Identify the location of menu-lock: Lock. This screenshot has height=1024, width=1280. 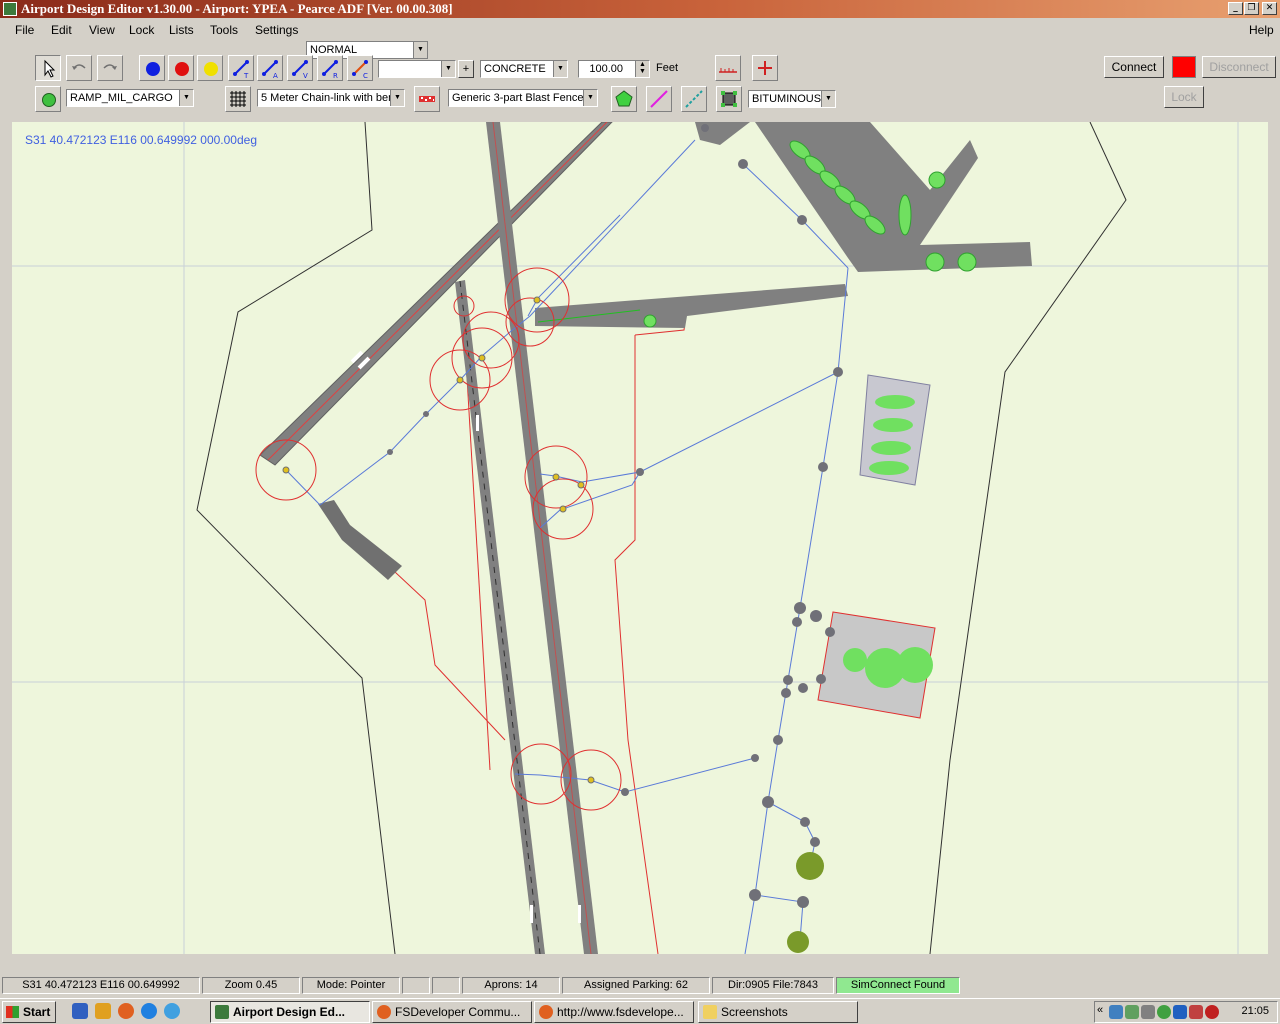
(141, 30).